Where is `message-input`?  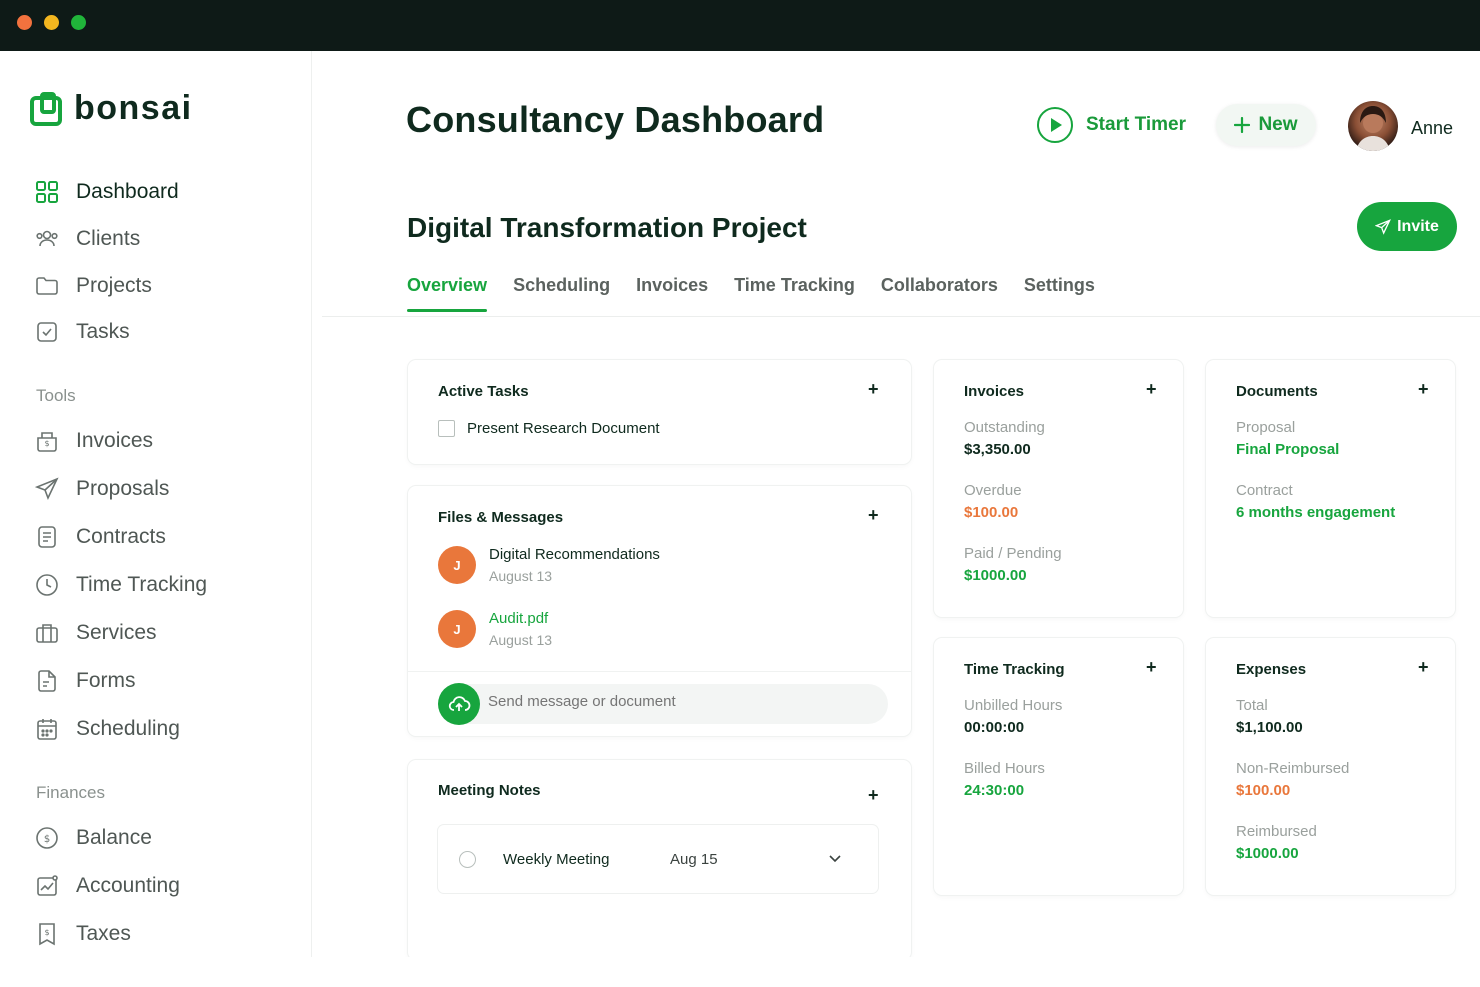 message-input is located at coordinates (678, 701).